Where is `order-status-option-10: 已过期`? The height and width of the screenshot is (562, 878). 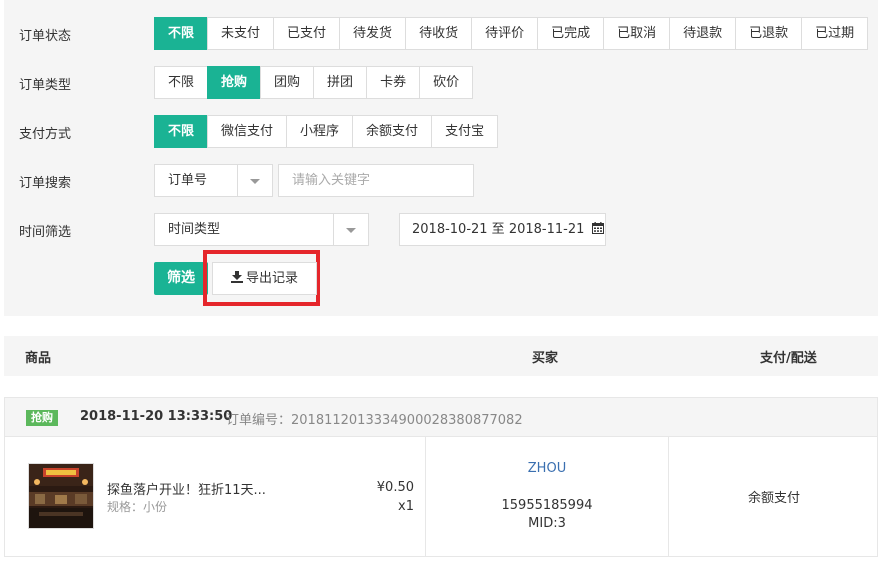 order-status-option-10: 已过期 is located at coordinates (835, 33).